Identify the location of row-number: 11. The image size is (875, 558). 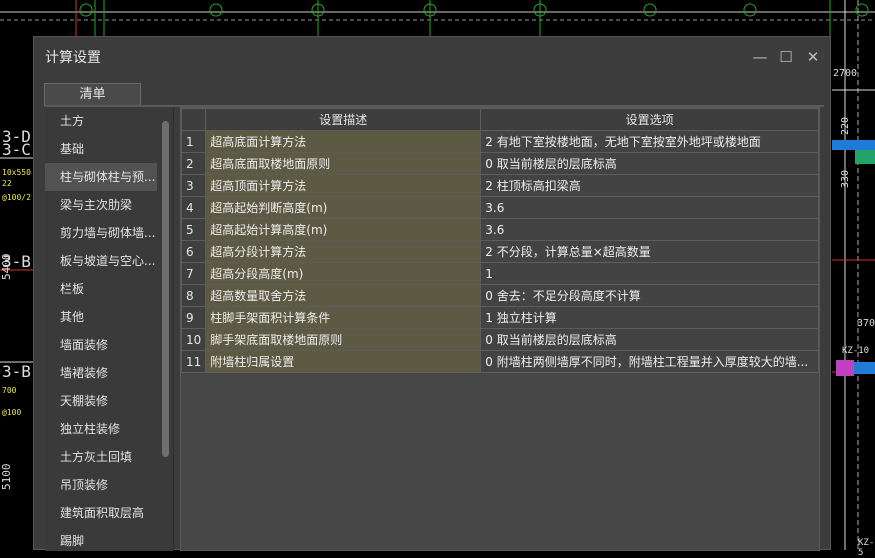
(193, 361).